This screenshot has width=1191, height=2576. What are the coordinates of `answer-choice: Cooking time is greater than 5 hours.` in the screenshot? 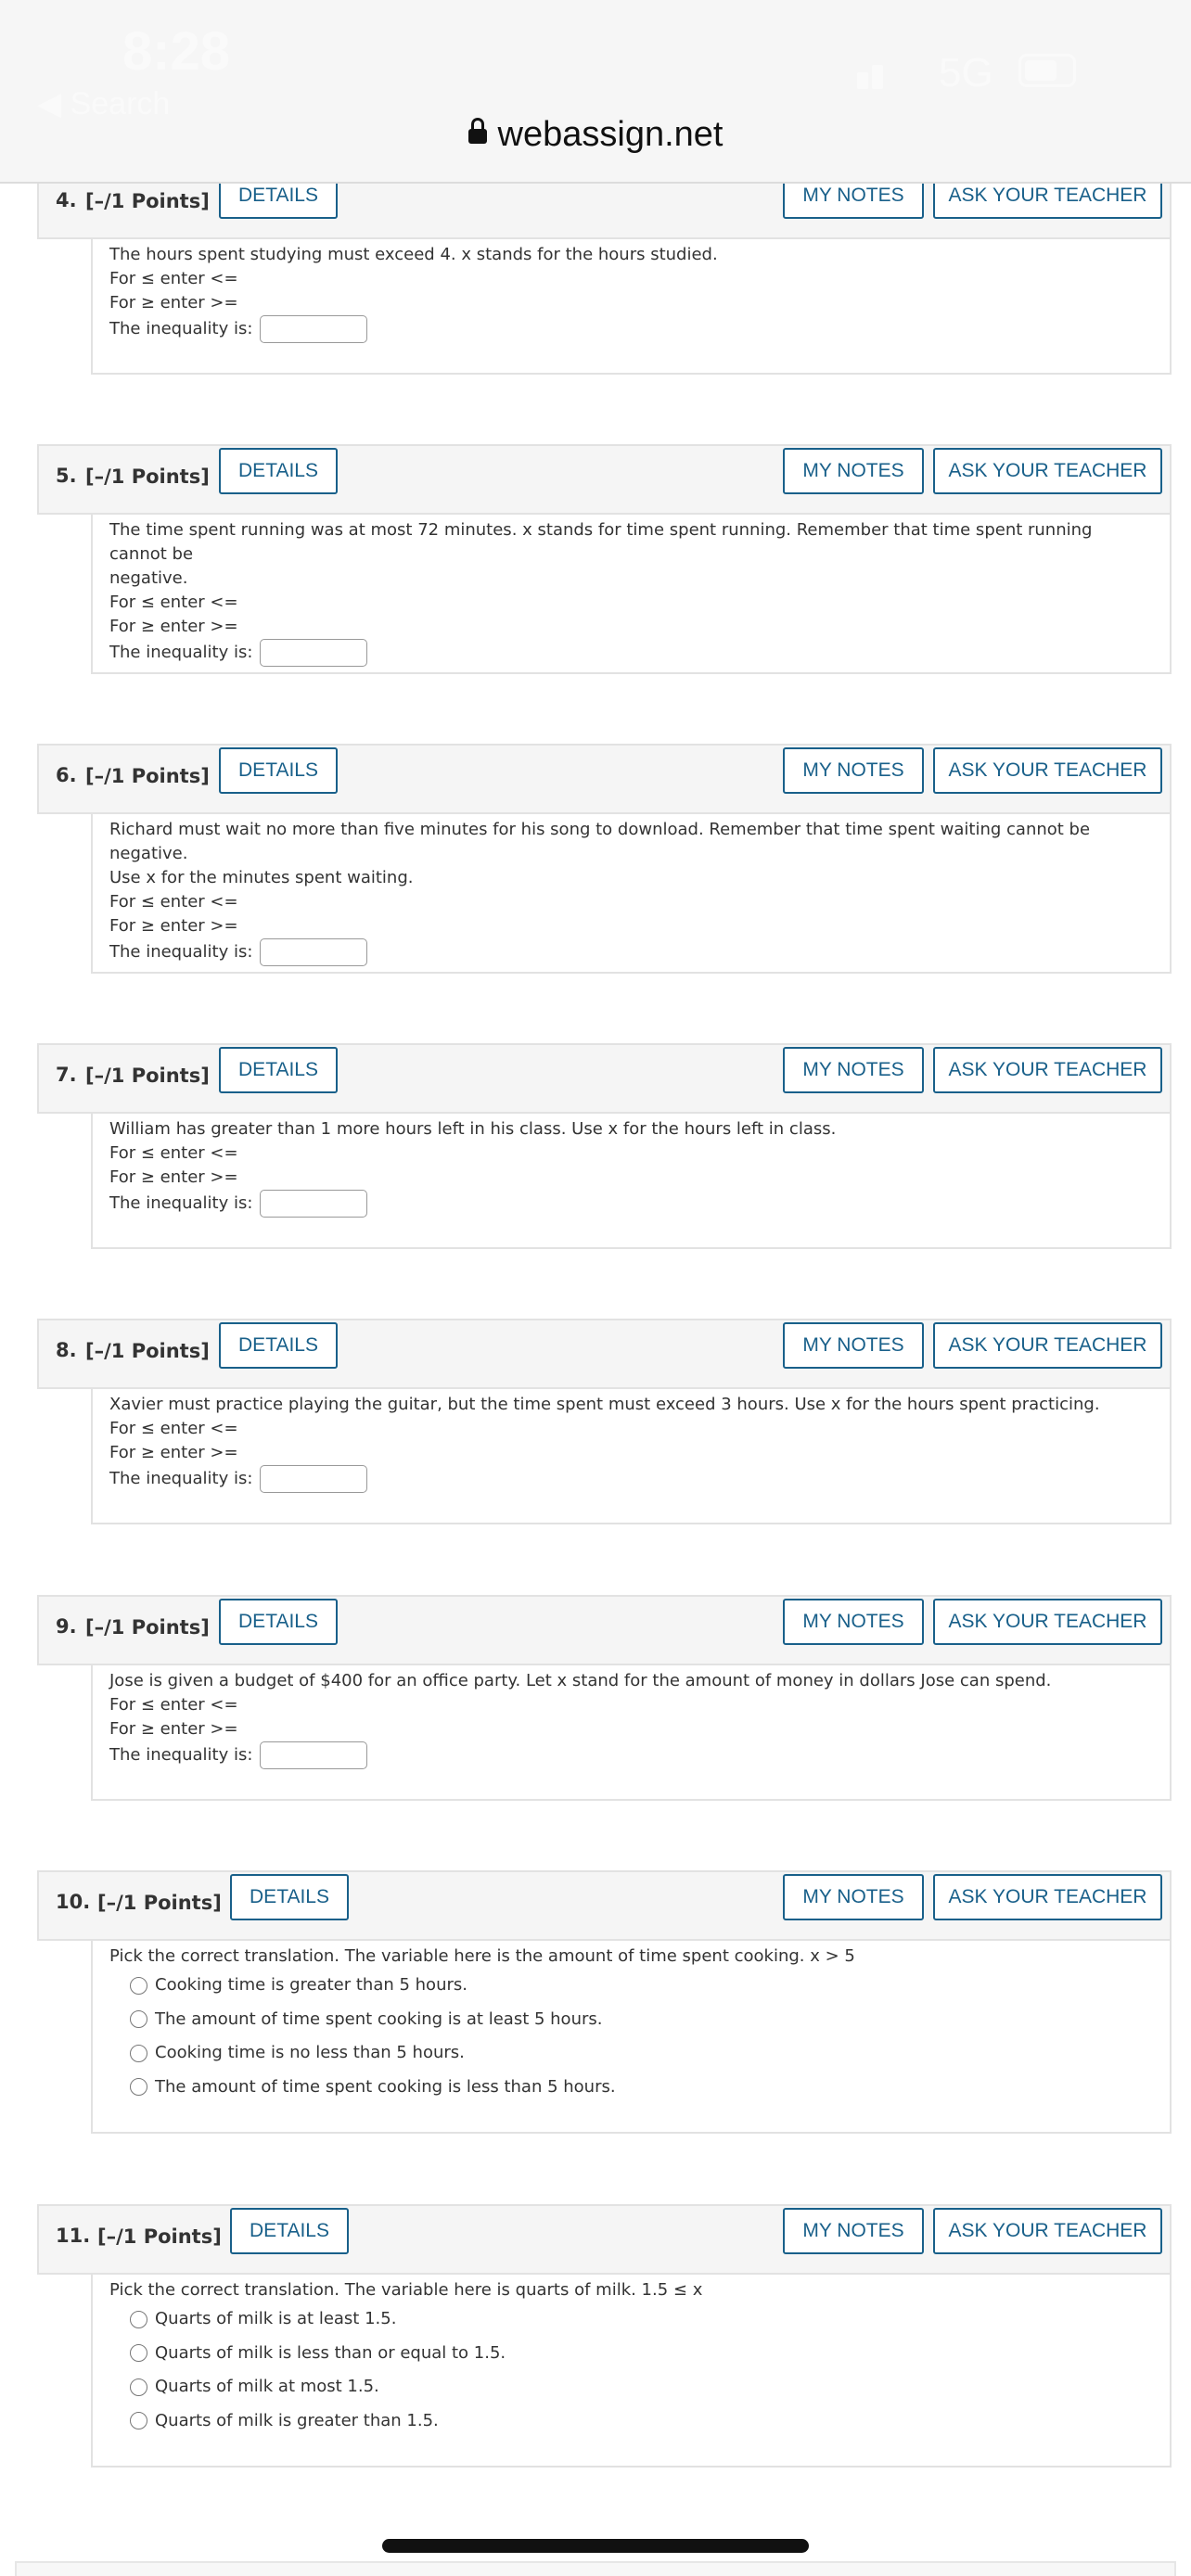 It's located at (641, 1986).